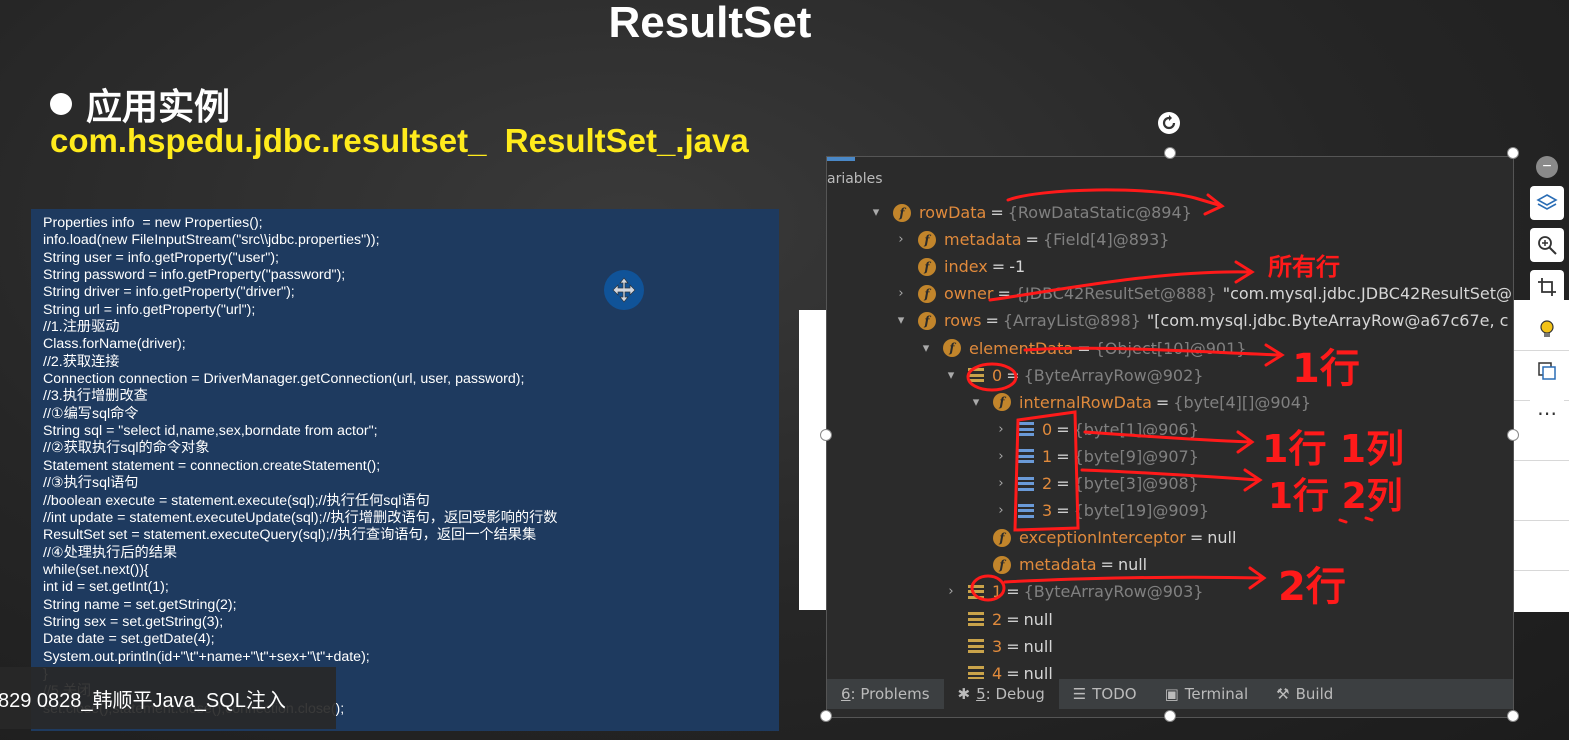 This screenshot has width=1569, height=740. What do you see at coordinates (1015, 694) in the screenshot?
I see `tab-label: : Debug` at bounding box center [1015, 694].